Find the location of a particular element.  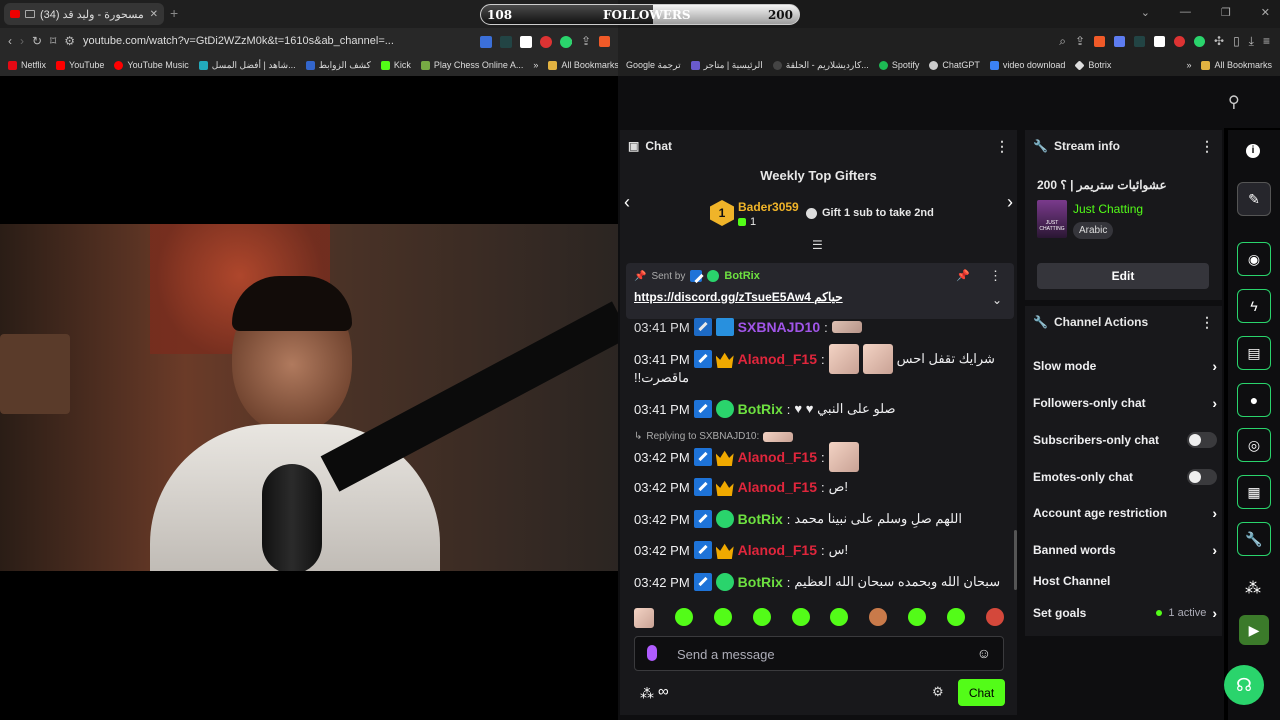

stream-info-menu-icon: ⋮ is located at coordinates (1207, 146).